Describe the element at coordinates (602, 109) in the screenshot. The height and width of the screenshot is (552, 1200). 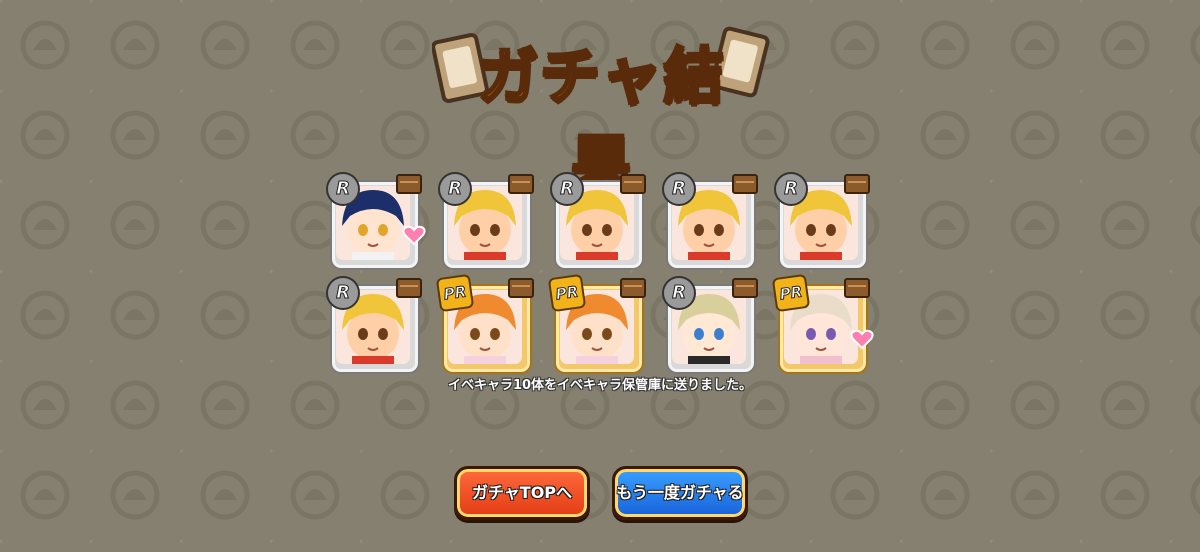
I see `title-banner: ガチャ結果` at that location.